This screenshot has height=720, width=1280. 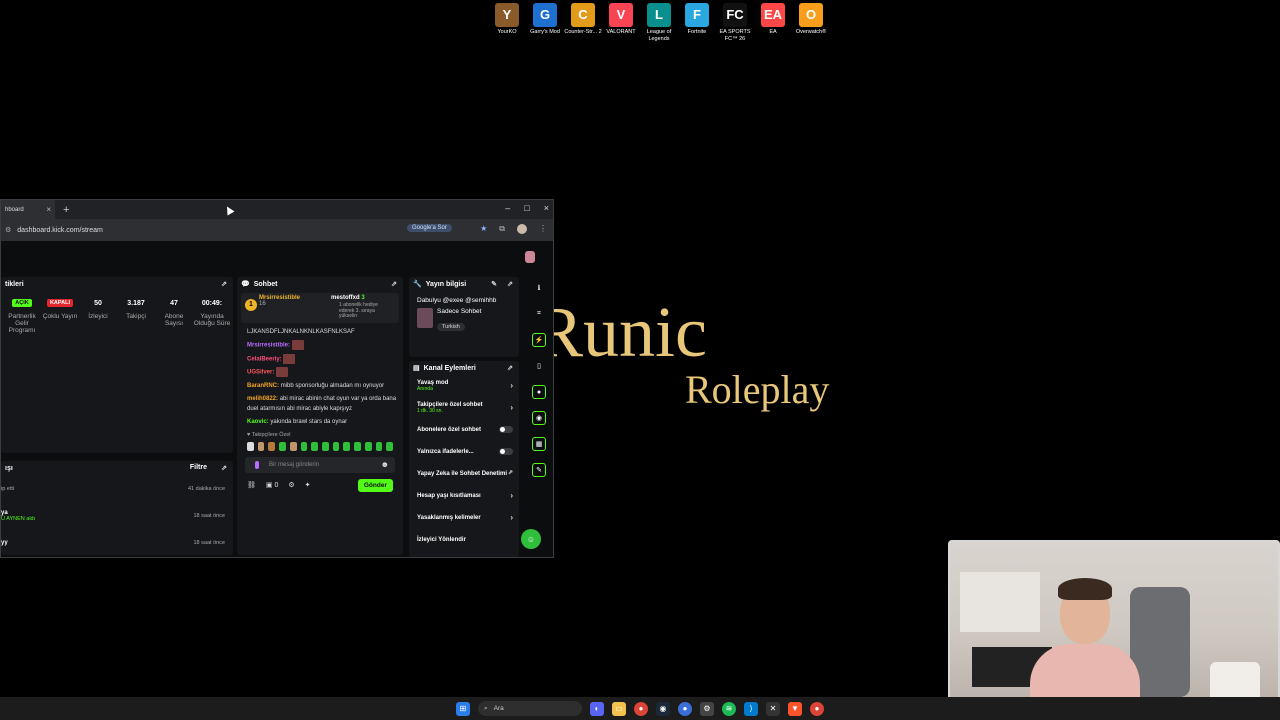 I want to click on lightning-icon: ⚡, so click(x=539, y=340).